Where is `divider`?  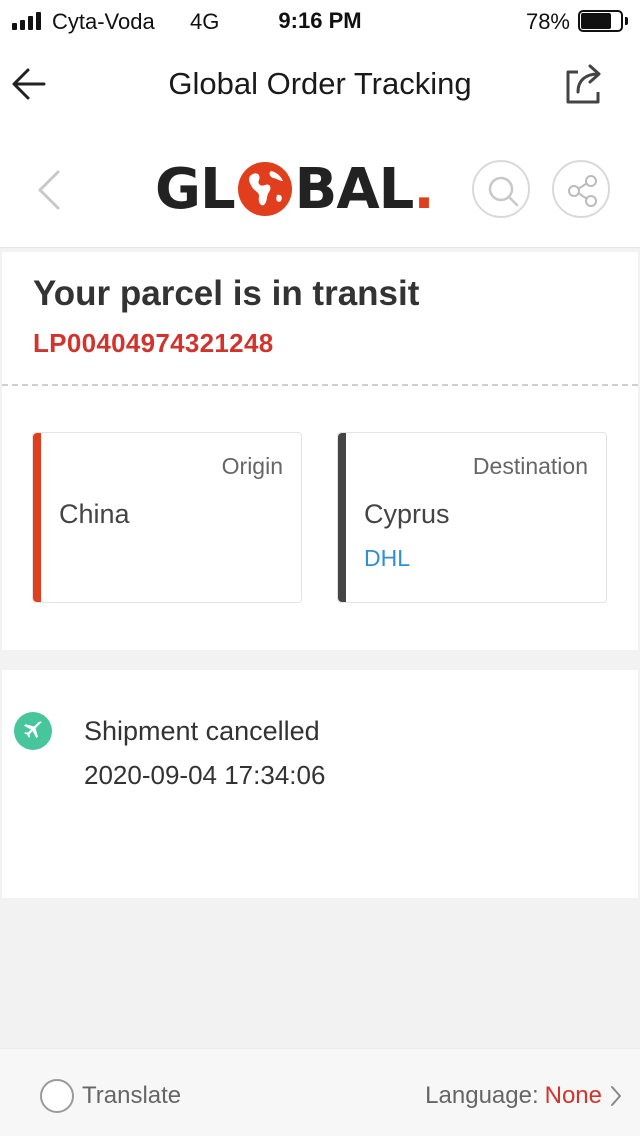
divider is located at coordinates (320, 385).